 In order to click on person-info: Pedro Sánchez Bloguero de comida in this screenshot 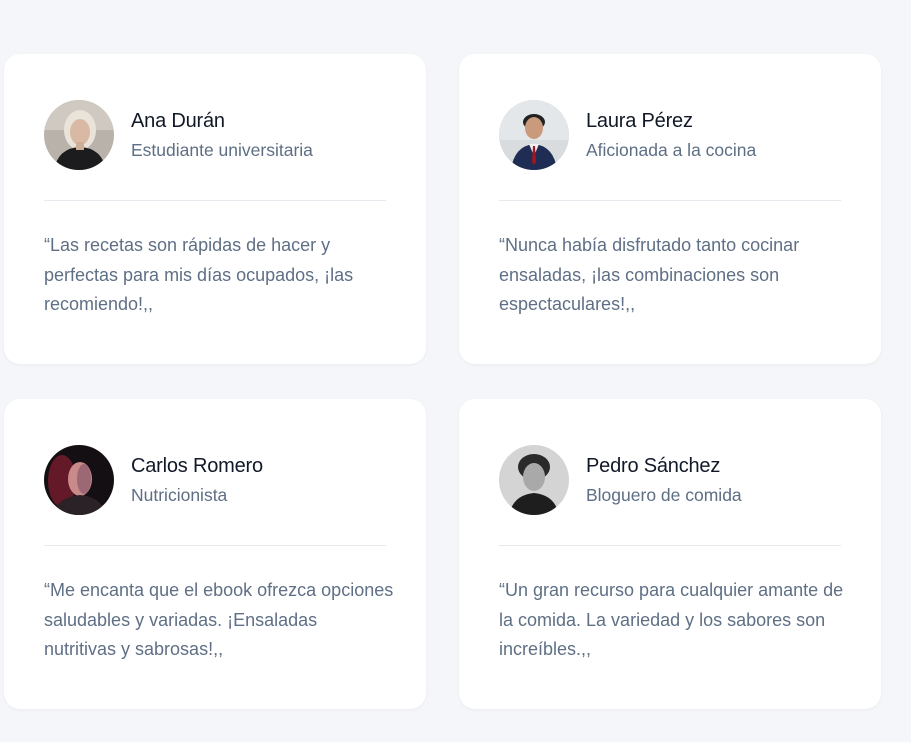, I will do `click(664, 480)`.